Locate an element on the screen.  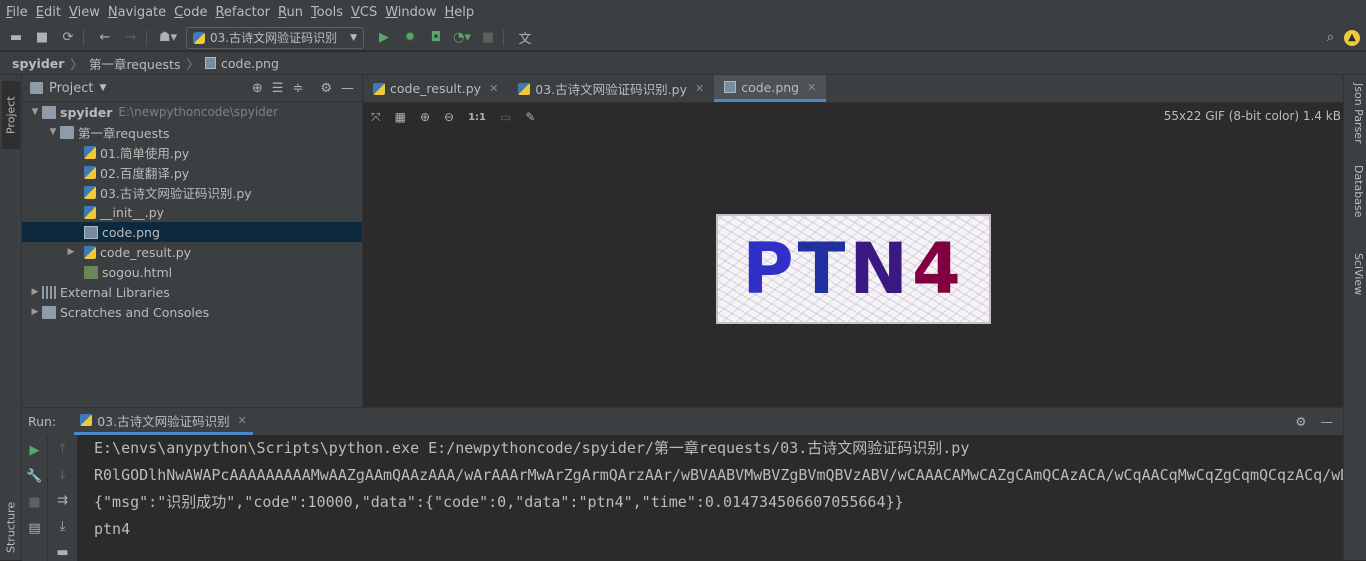
tree-item-file: ▶ code_result.py is located at coordinates (192, 252).